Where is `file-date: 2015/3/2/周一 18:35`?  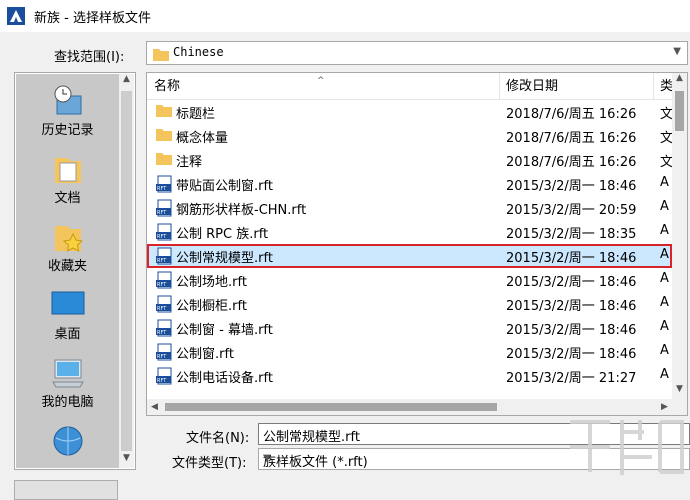
file-date: 2015/3/2/周一 18:35 is located at coordinates (571, 234).